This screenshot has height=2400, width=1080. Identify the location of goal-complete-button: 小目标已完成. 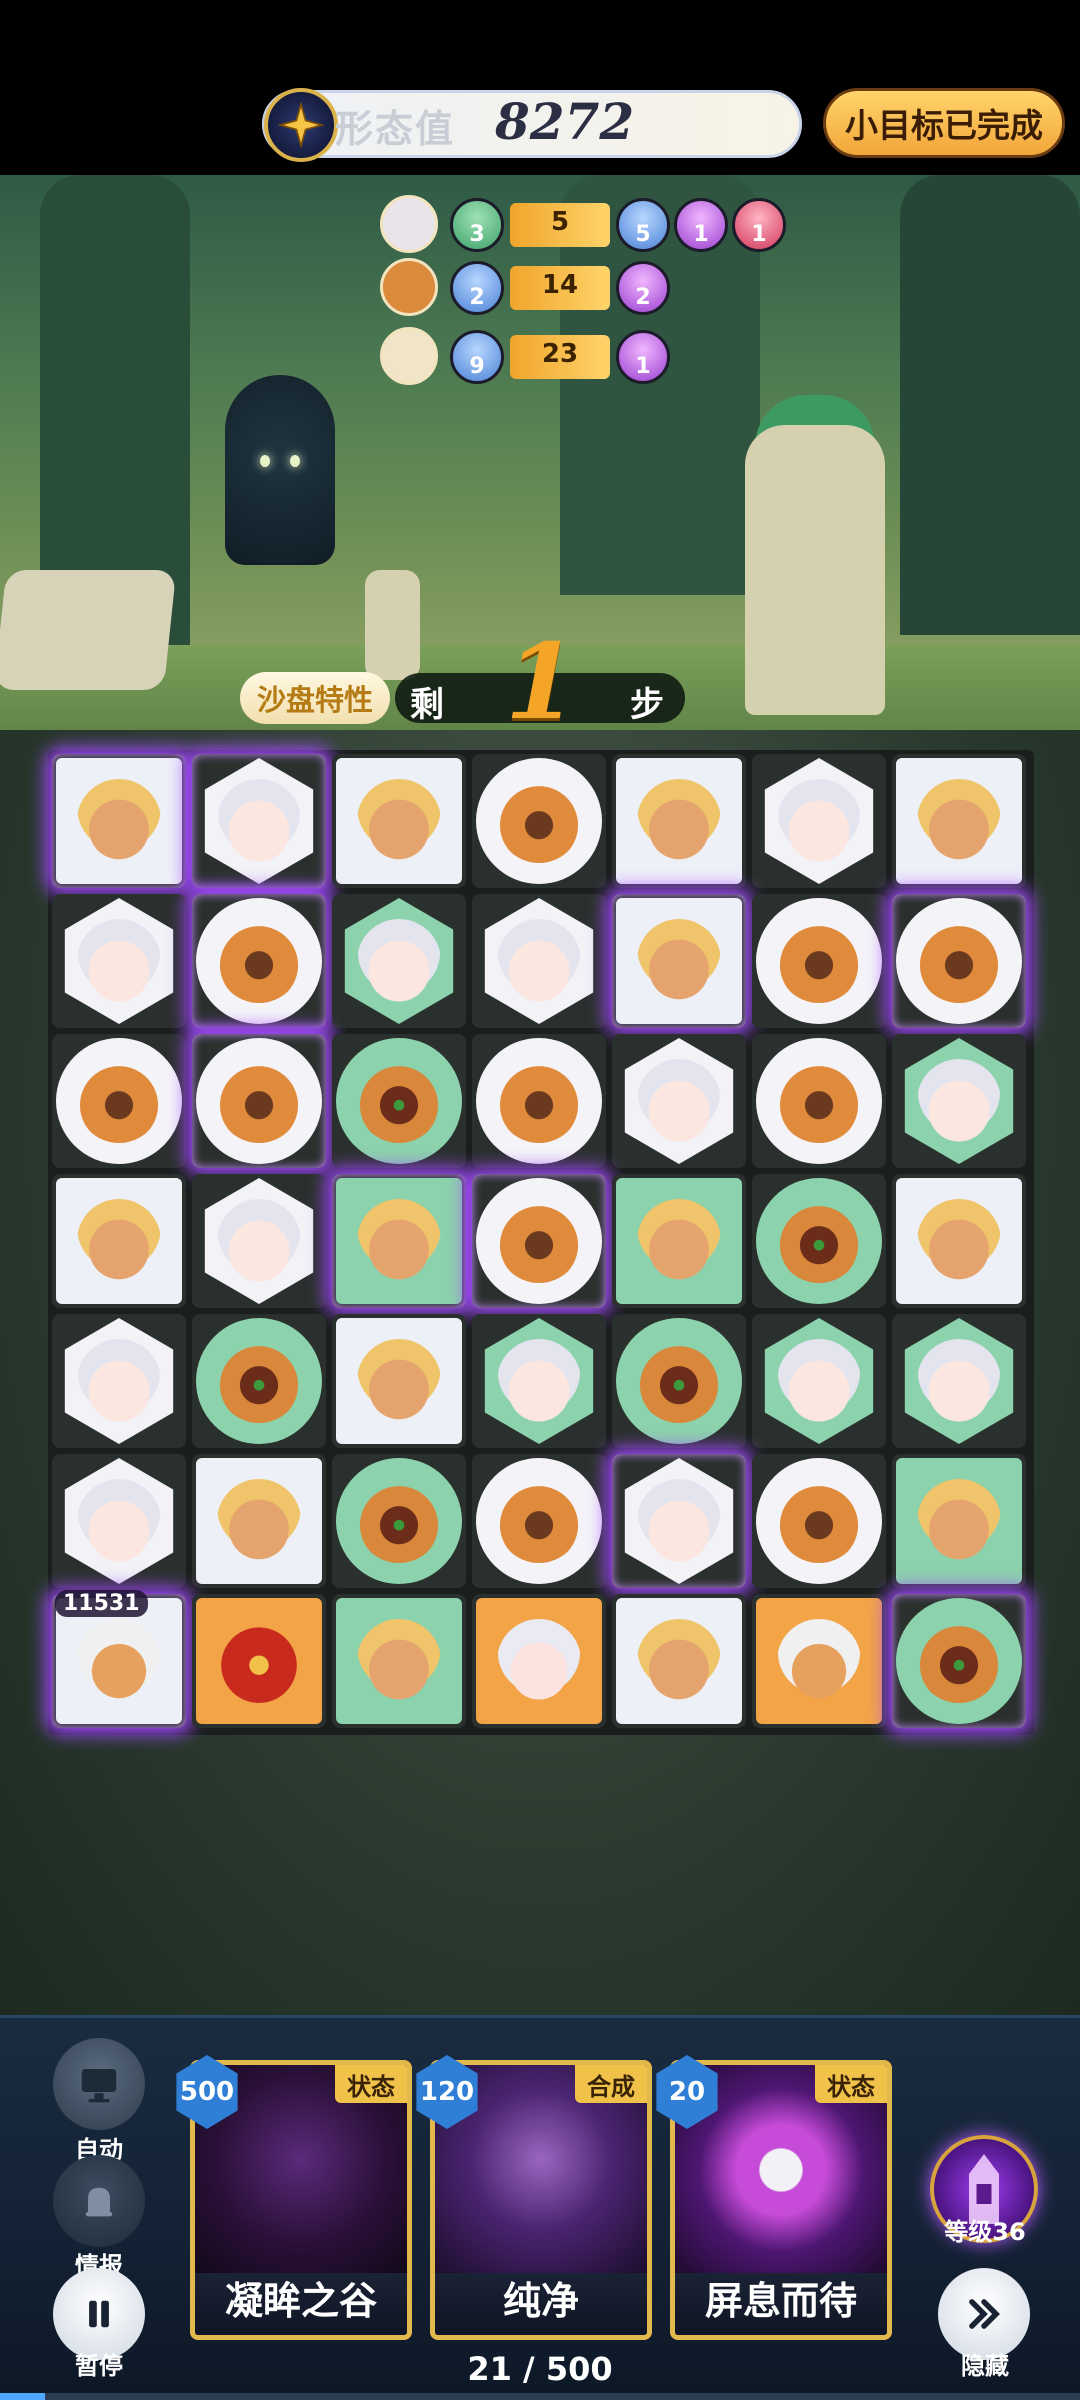
(944, 123).